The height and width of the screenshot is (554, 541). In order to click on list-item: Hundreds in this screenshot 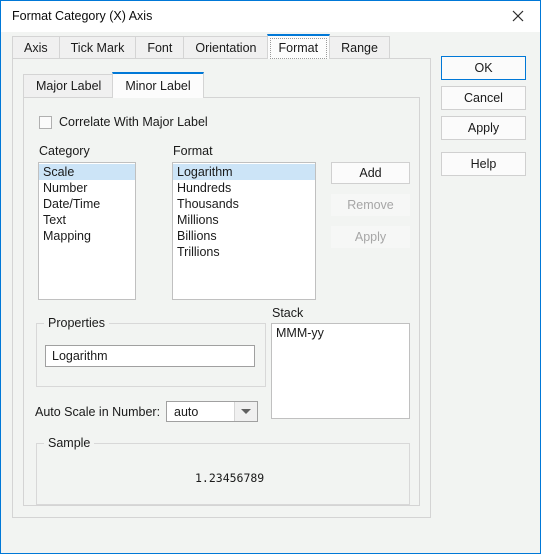, I will do `click(244, 188)`.